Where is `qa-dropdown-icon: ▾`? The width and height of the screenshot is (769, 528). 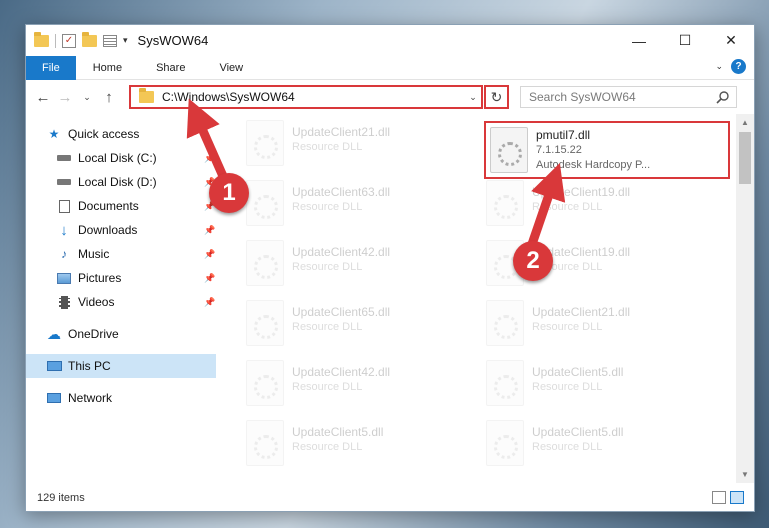 qa-dropdown-icon: ▾ is located at coordinates (125, 40).